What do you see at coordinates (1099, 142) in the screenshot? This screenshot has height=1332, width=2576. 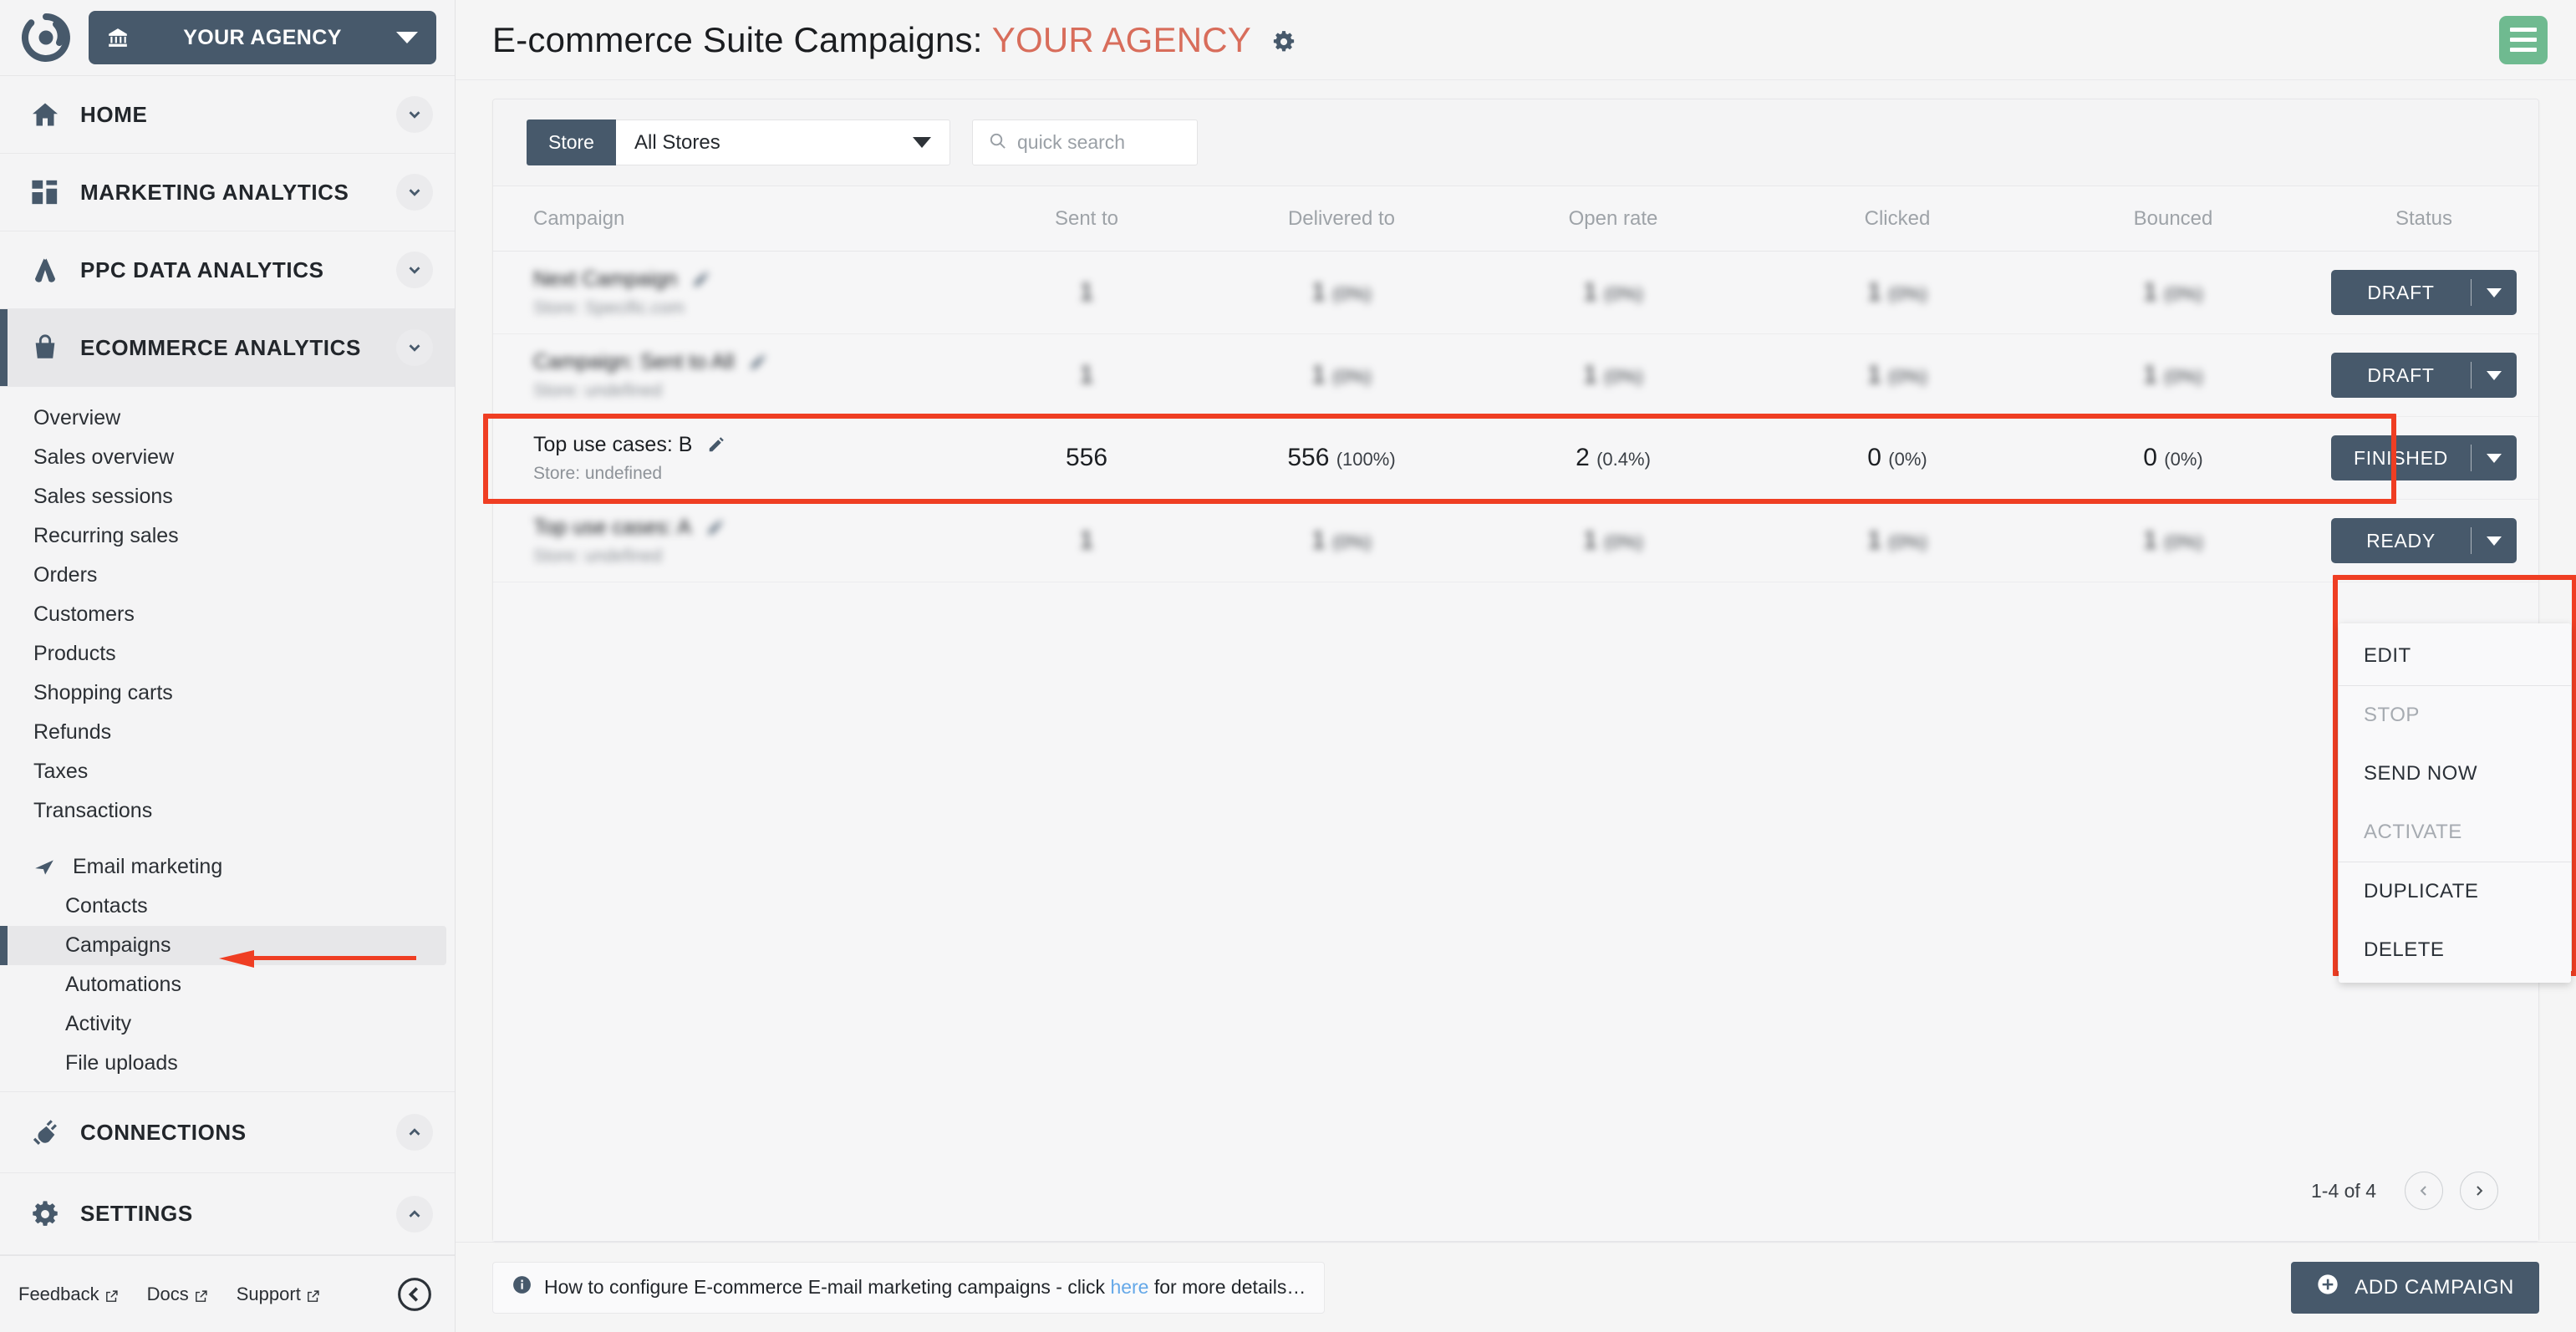 I see `search-input` at bounding box center [1099, 142].